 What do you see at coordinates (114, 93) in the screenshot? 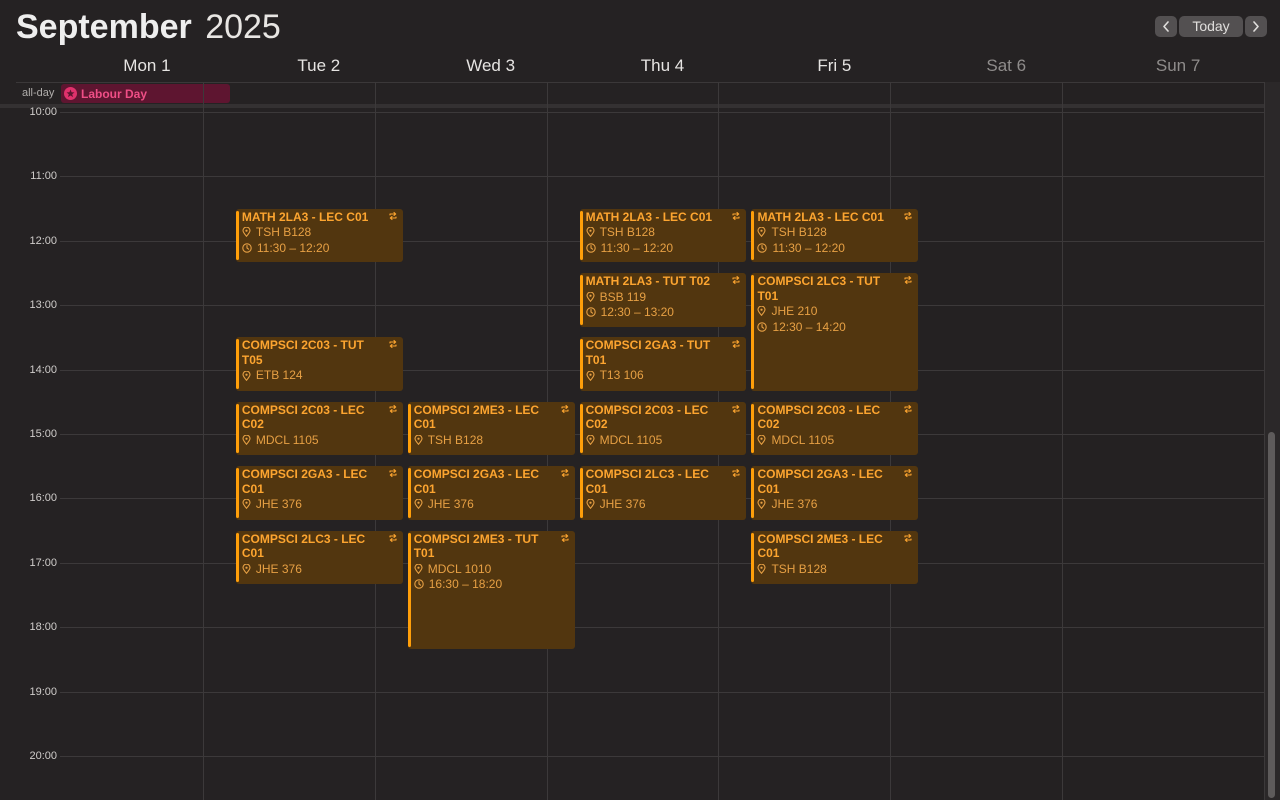
I see `all-day-event-title: Labour Day` at bounding box center [114, 93].